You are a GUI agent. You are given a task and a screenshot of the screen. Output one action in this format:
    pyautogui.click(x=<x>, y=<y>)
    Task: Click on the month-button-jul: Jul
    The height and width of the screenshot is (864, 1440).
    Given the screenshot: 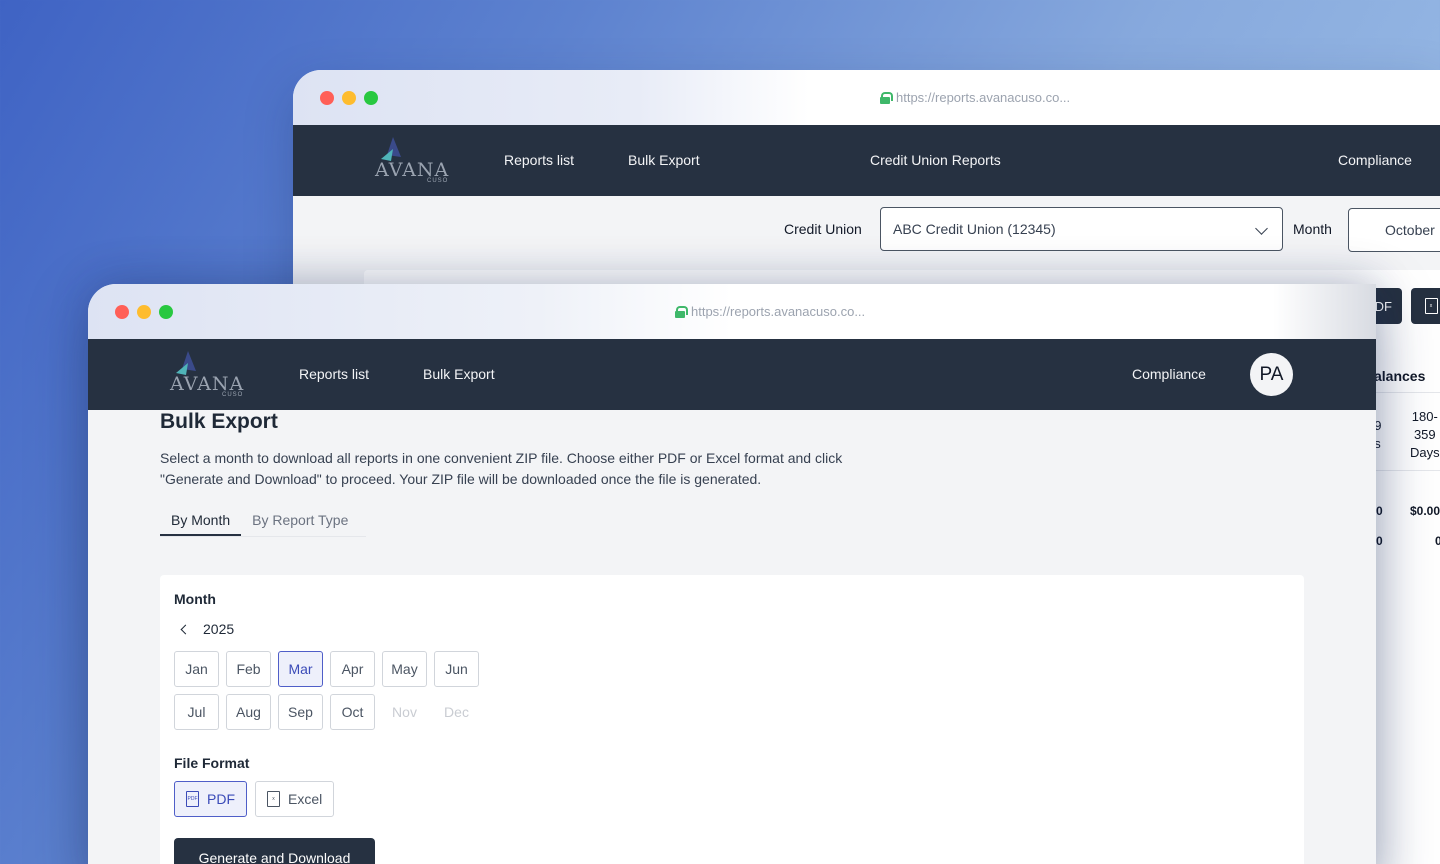 What is the action you would take?
    pyautogui.click(x=196, y=712)
    